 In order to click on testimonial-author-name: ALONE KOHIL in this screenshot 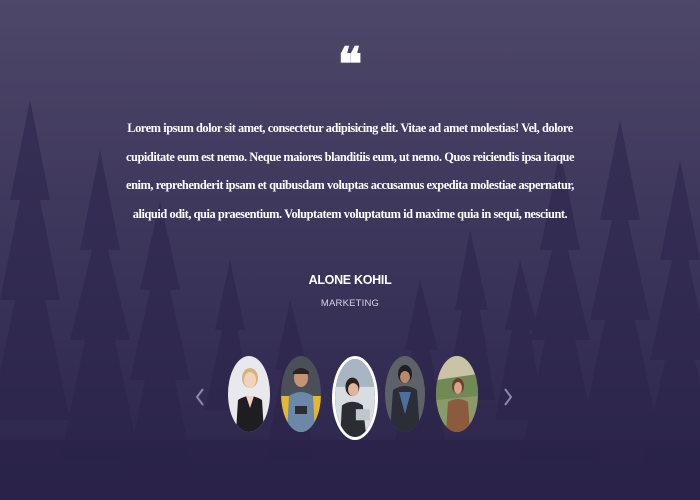, I will do `click(350, 280)`.